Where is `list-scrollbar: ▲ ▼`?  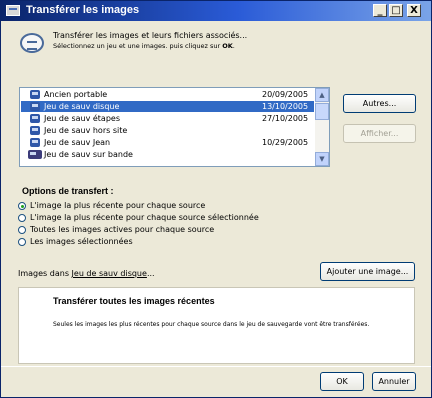
list-scrollbar: ▲ ▼ is located at coordinates (322, 127).